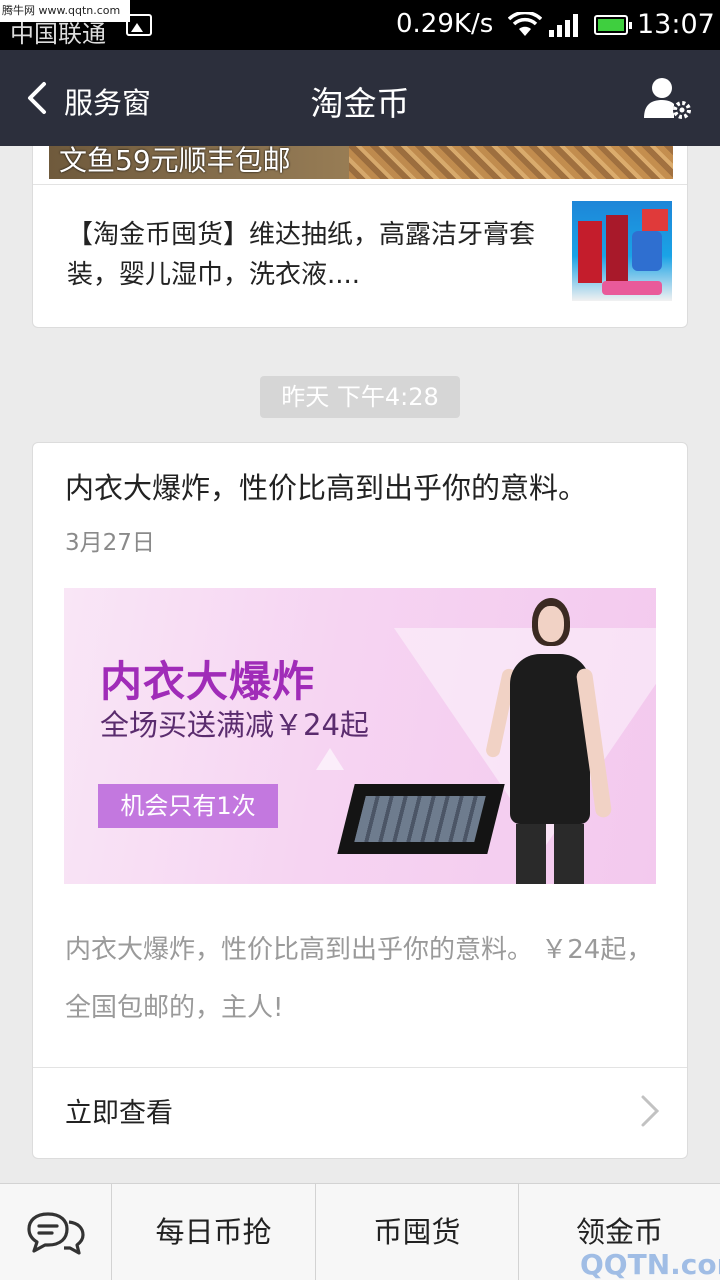  I want to click on read-more-link: 立即查看, so click(119, 1110).